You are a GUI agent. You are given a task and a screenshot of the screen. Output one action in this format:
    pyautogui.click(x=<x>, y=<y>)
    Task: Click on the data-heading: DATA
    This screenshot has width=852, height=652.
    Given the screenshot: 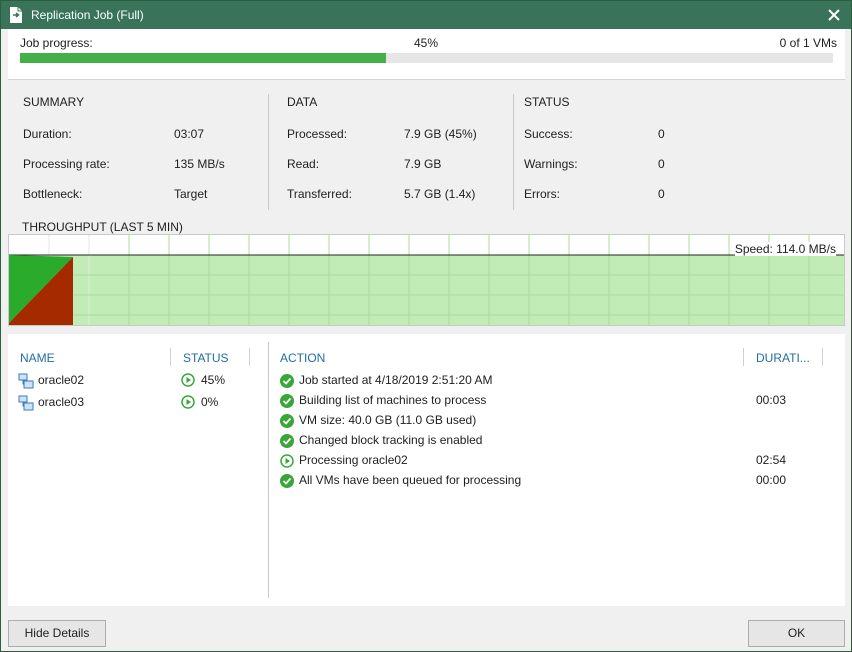 What is the action you would take?
    pyautogui.click(x=302, y=102)
    